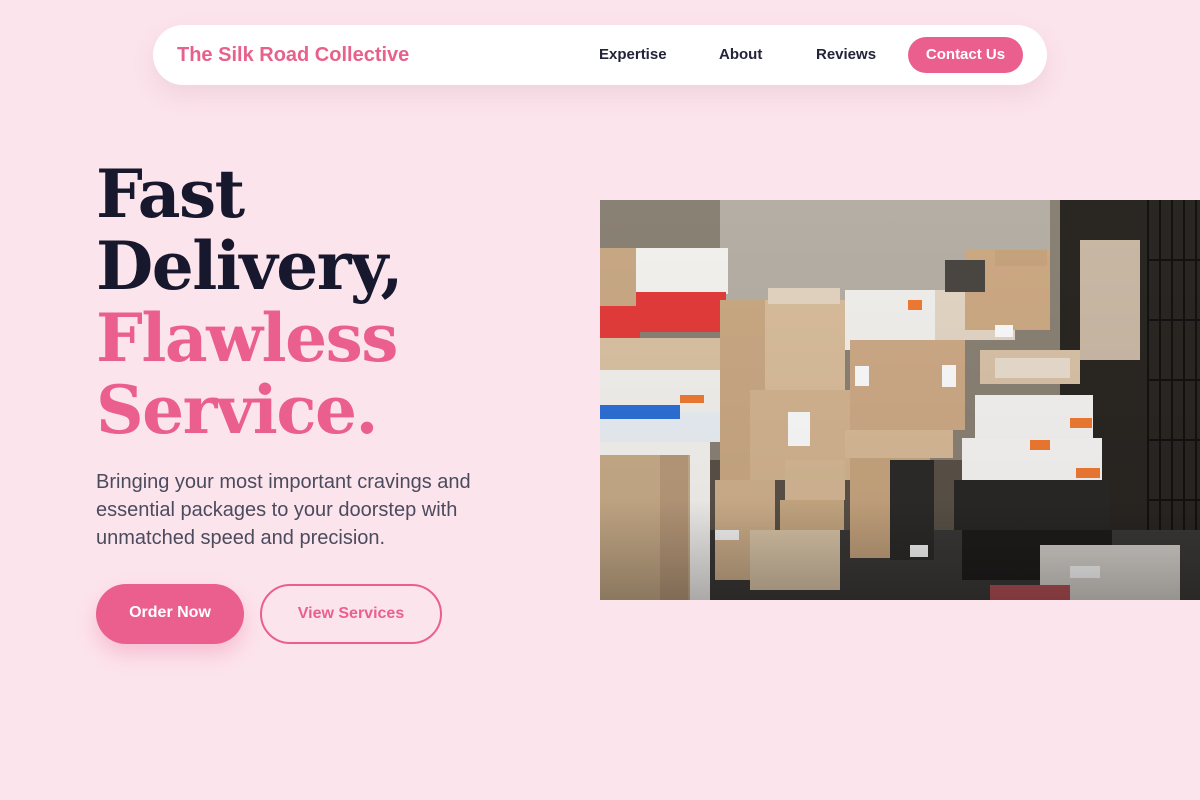 This screenshot has height=800, width=1200. I want to click on hero-headline: Fast Delivery, Flawless Service., so click(250, 302).